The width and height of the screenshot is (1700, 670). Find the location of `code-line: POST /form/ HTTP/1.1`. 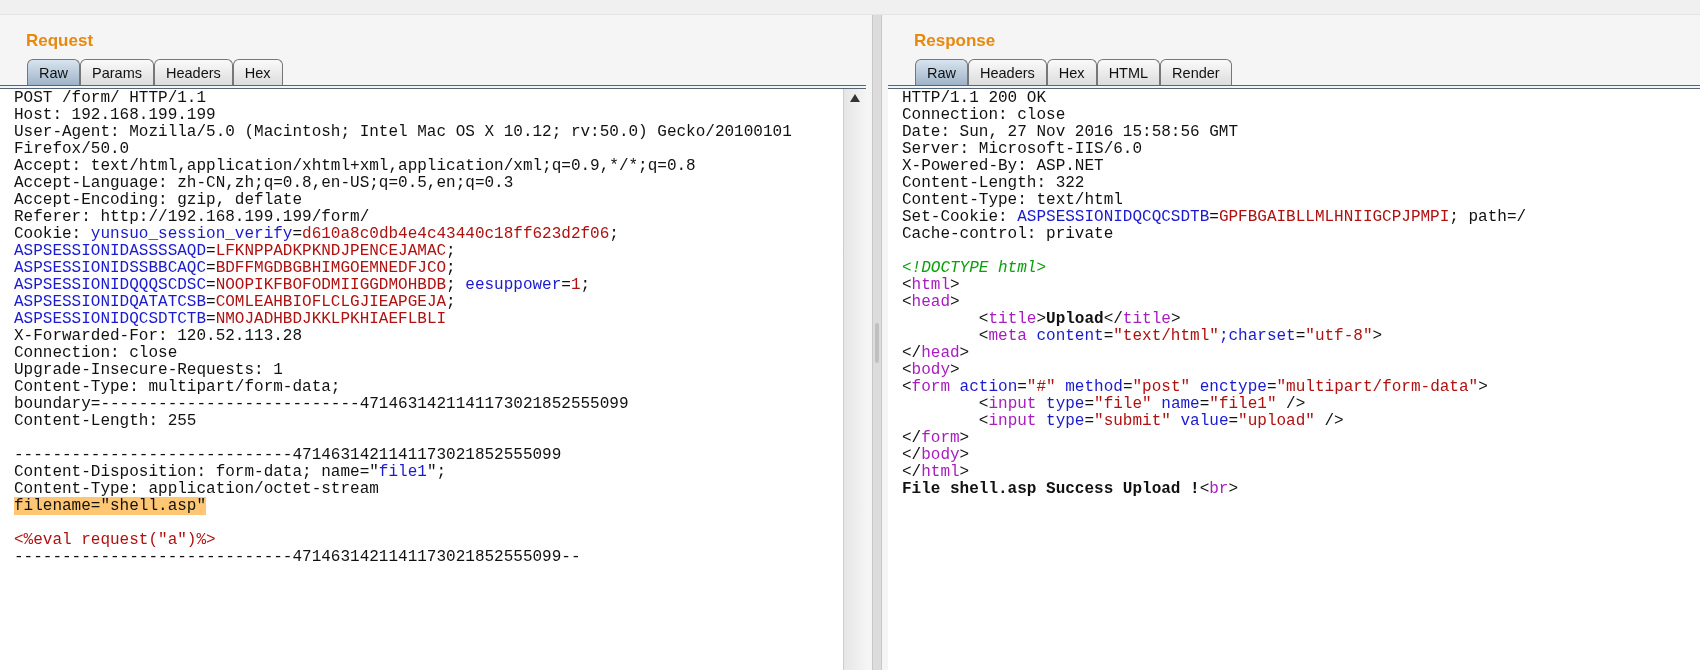

code-line: POST /form/ HTTP/1.1 is located at coordinates (111, 98).